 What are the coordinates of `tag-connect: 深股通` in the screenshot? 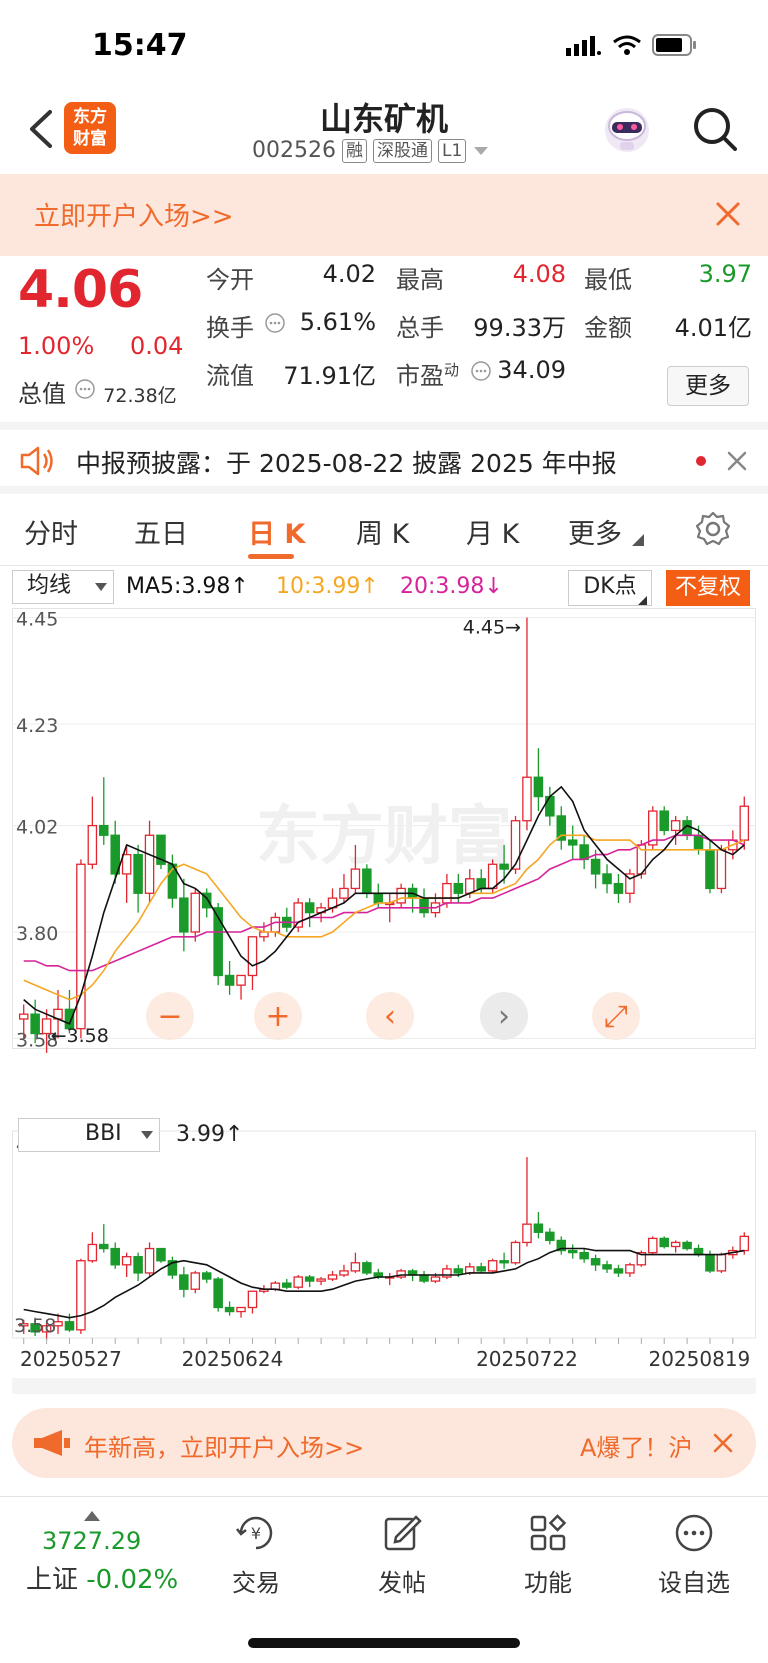 It's located at (402, 150).